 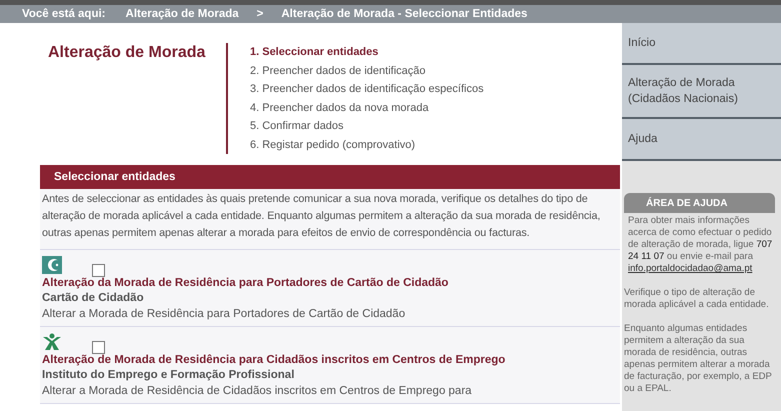 I want to click on figure-logo-icon, so click(x=52, y=342).